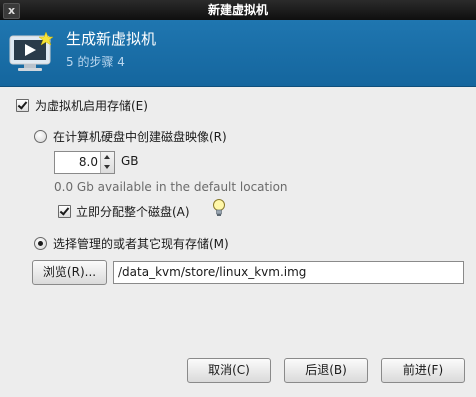 The width and height of the screenshot is (476, 397). Describe the element at coordinates (91, 105) in the screenshot. I see `enable-storage-label: 为虚拟机启用存储(E)` at that location.